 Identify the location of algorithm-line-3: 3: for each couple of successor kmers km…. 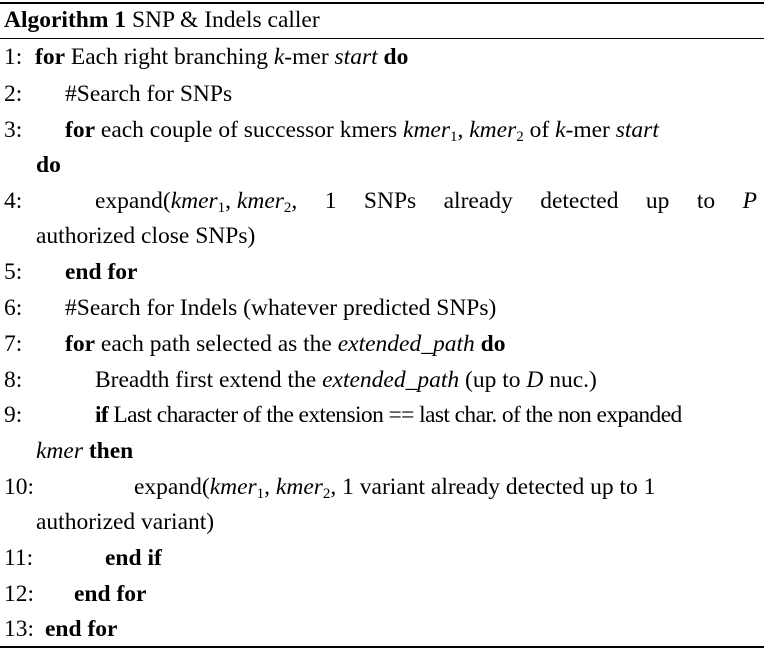
(382, 130).